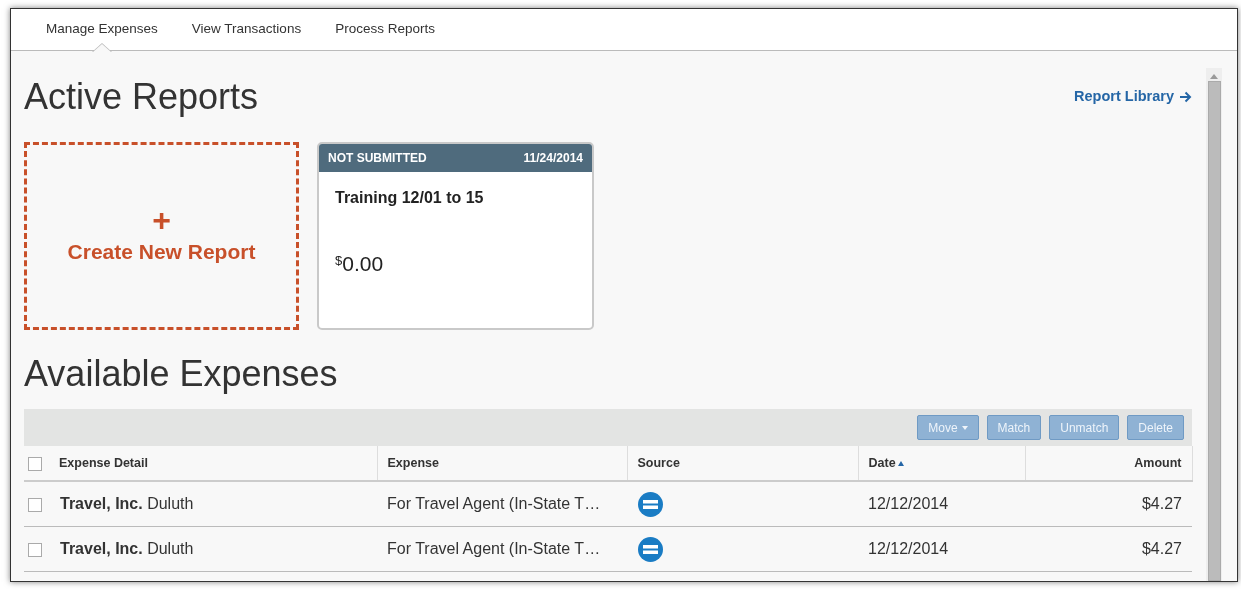 This screenshot has width=1241, height=590. Describe the element at coordinates (246, 30) in the screenshot. I see `tab: View Transactions` at that location.